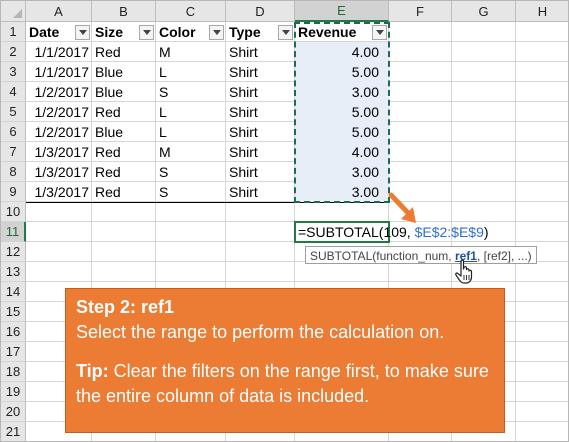  I want to click on filter-dropdown-type, so click(285, 32).